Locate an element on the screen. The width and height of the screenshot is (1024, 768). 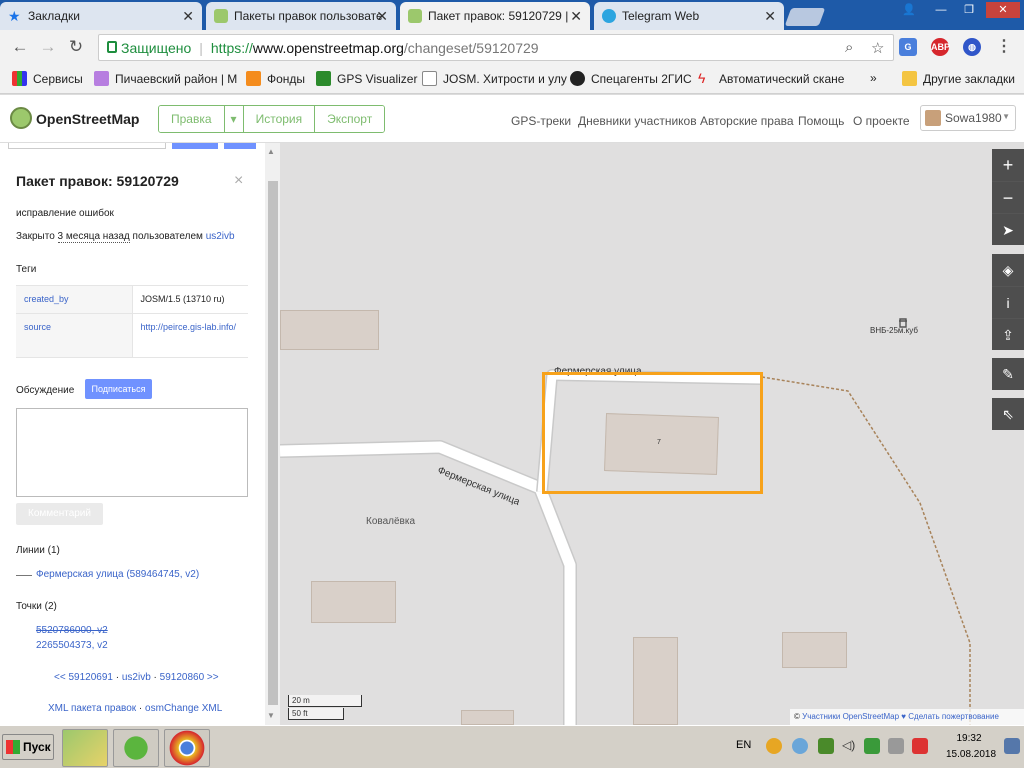
bookmarks-overflow: » is located at coordinates (873, 78).